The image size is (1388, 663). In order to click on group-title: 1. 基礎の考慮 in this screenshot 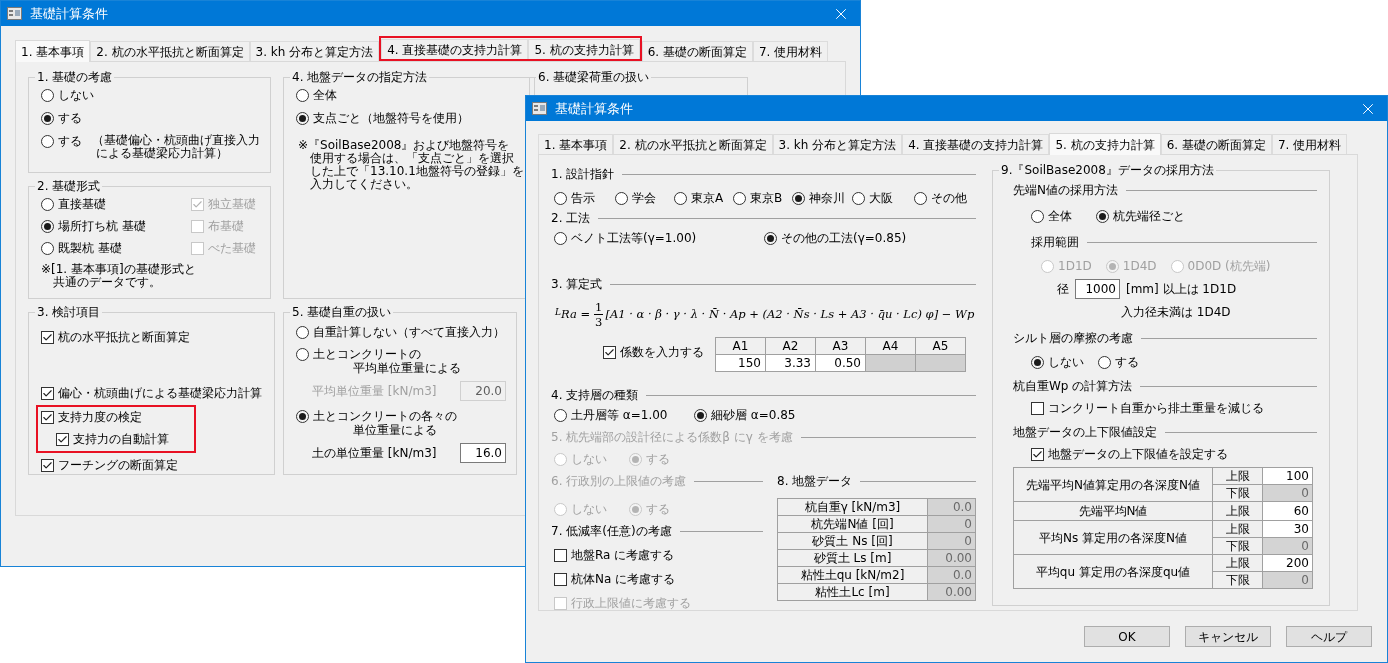, I will do `click(75, 77)`.